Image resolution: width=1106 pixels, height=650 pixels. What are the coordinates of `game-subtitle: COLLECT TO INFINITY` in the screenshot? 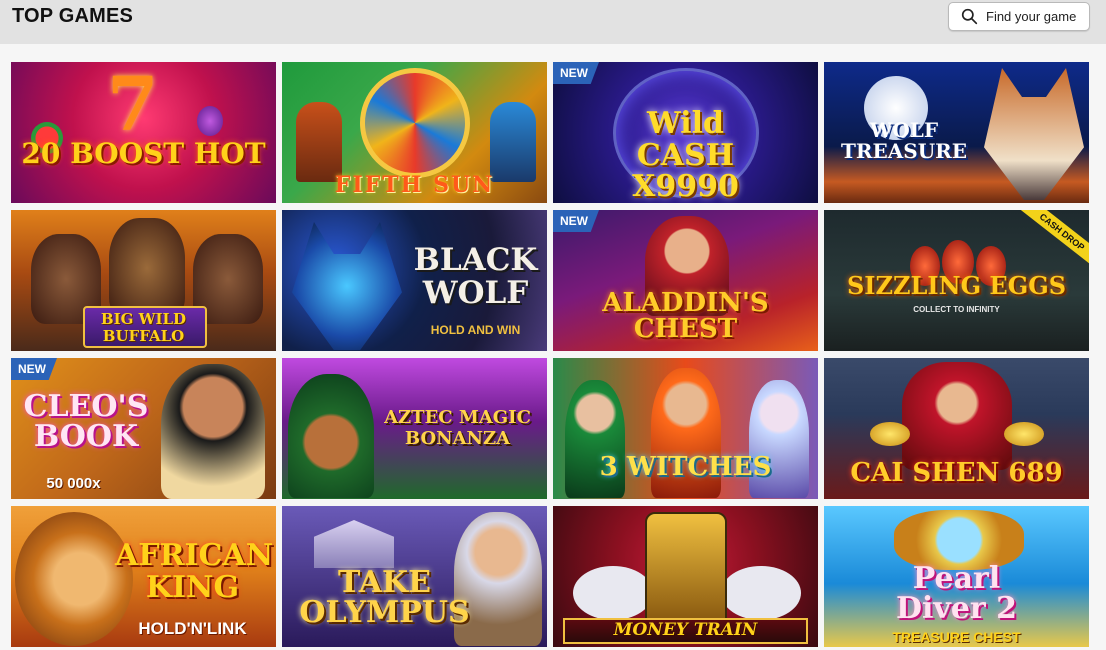 It's located at (956, 309).